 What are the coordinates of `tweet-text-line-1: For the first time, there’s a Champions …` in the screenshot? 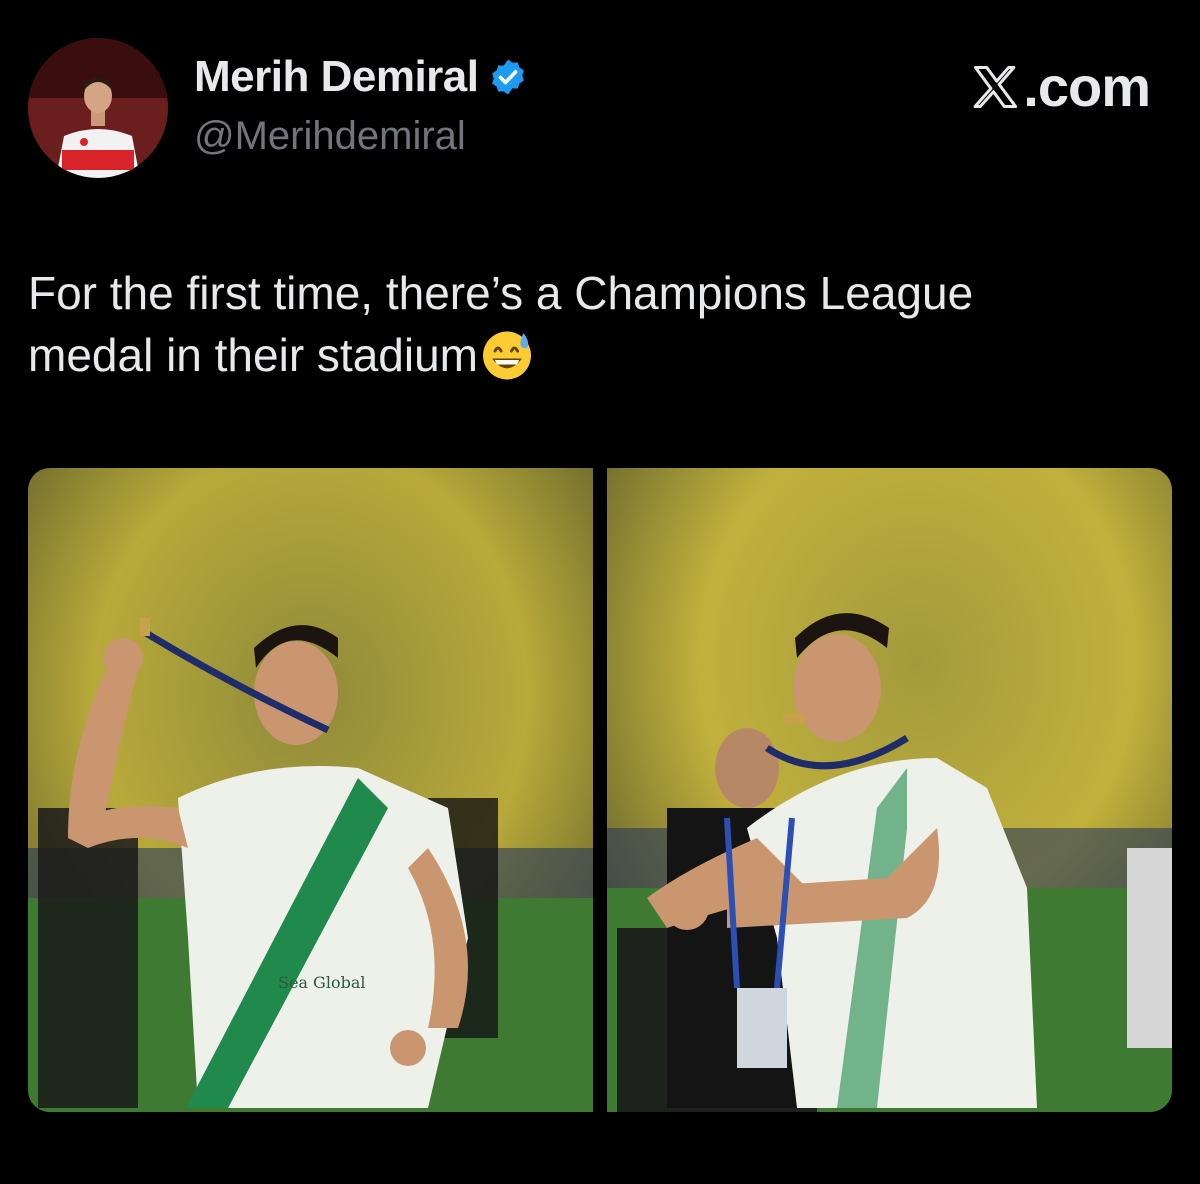 It's located at (501, 293).